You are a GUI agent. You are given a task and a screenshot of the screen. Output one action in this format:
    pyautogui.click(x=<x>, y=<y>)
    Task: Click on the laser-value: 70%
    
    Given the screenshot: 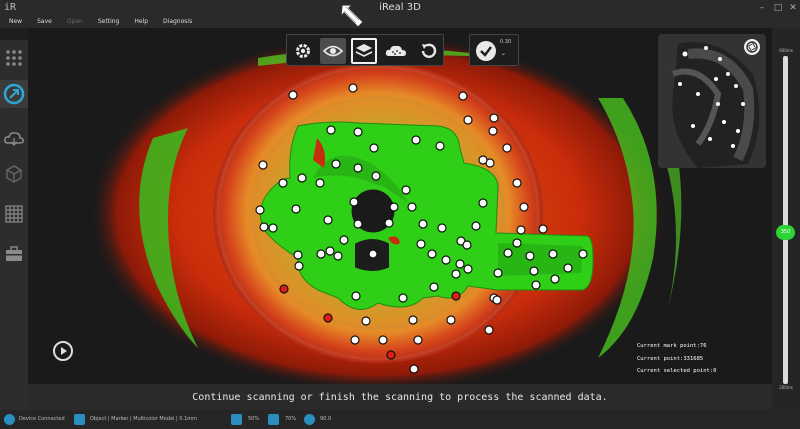 What is the action you would take?
    pyautogui.click(x=291, y=419)
    